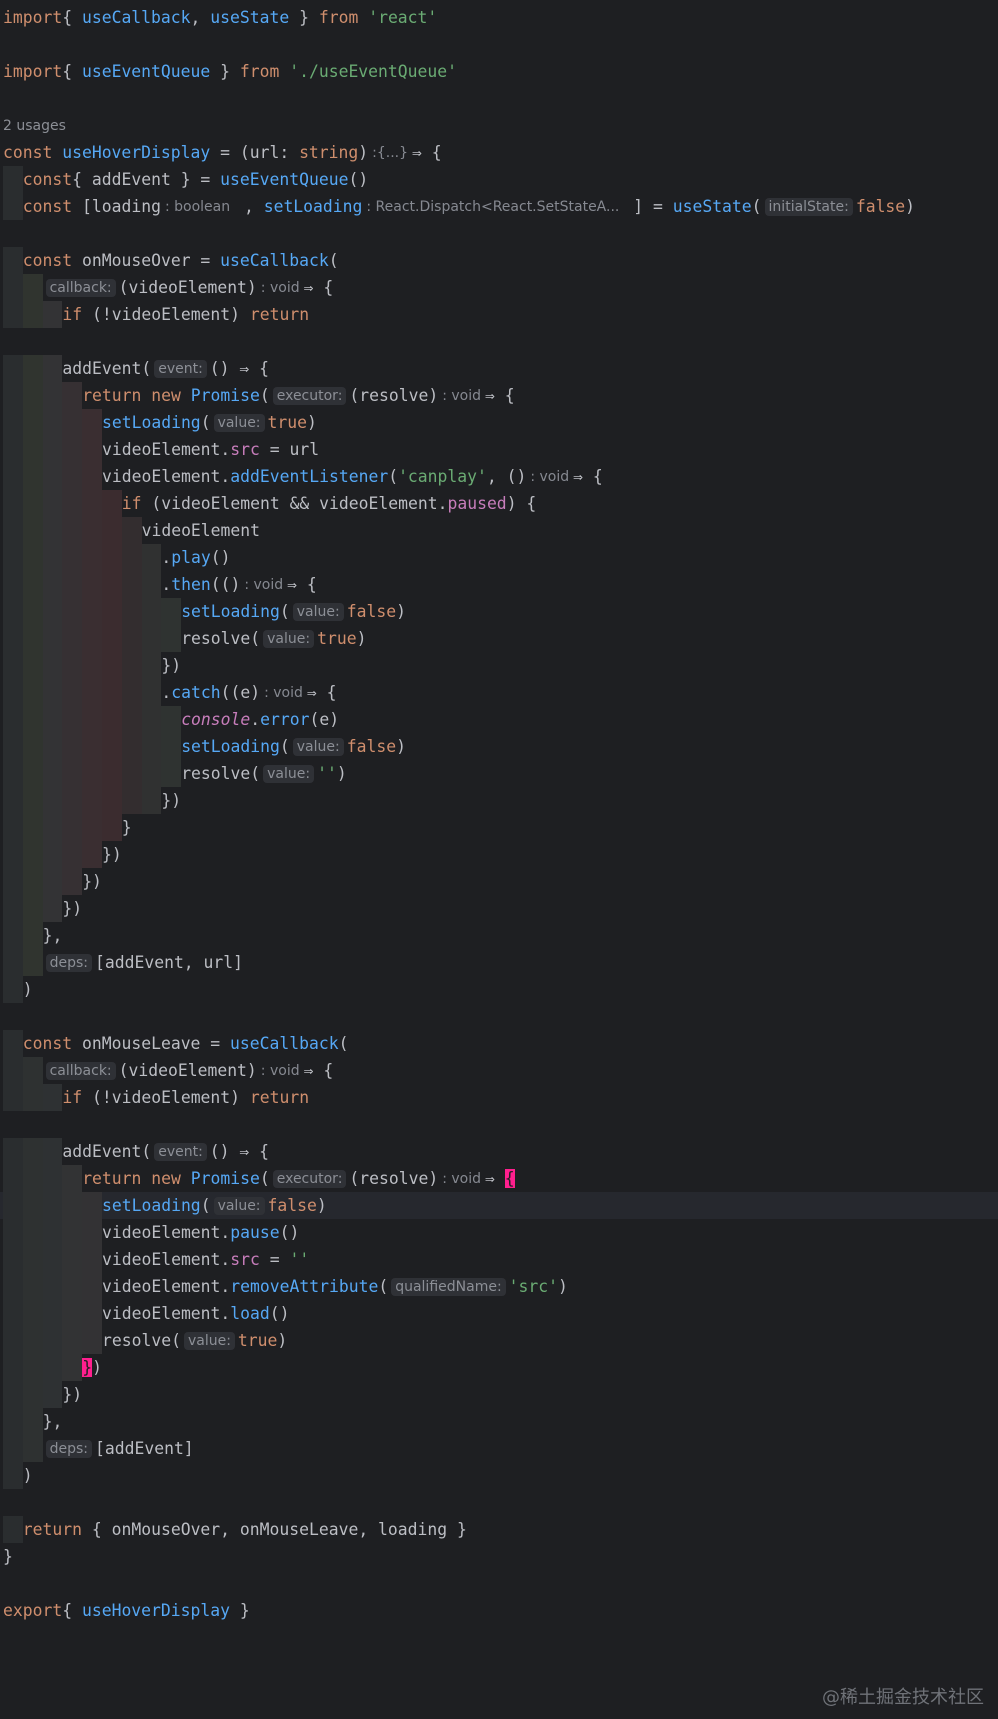 This screenshot has width=998, height=1719. What do you see at coordinates (499, 260) in the screenshot?
I see `code-line: const onMouseOver = useCallback(` at bounding box center [499, 260].